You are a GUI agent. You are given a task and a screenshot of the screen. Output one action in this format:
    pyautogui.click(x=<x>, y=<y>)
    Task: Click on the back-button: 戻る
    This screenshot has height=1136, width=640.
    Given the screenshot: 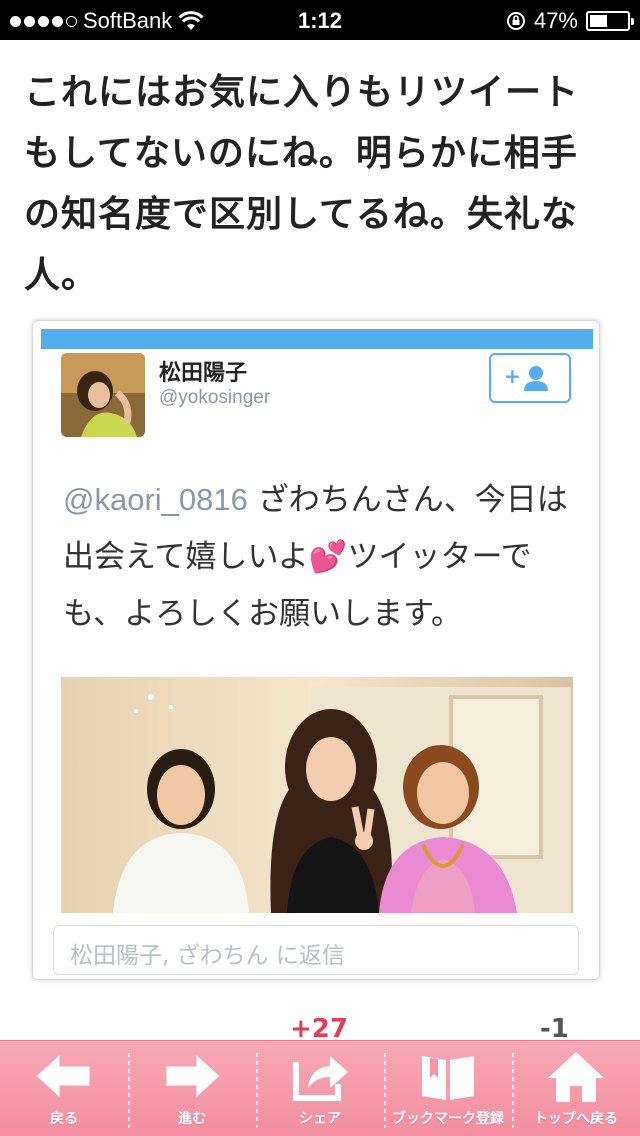 What is the action you would take?
    pyautogui.click(x=64, y=1088)
    